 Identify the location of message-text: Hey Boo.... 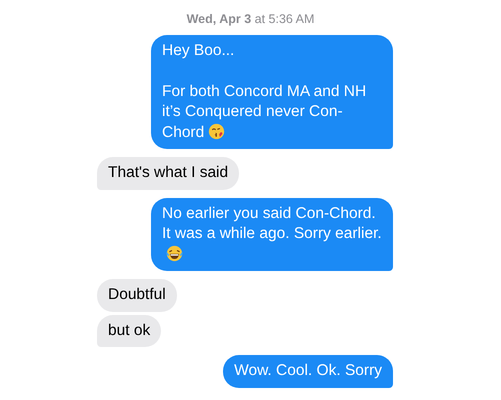
(199, 51).